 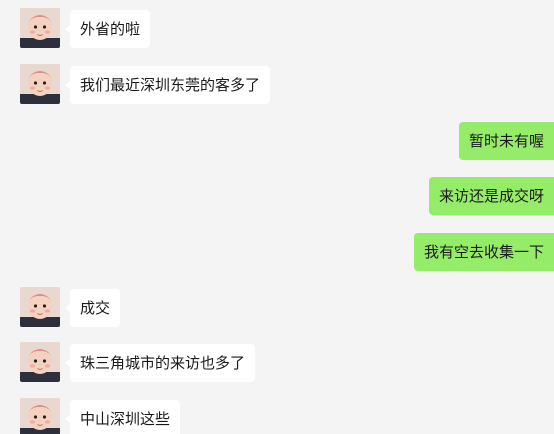 What do you see at coordinates (277, 307) in the screenshot?
I see `message-row-incoming: 成交` at bounding box center [277, 307].